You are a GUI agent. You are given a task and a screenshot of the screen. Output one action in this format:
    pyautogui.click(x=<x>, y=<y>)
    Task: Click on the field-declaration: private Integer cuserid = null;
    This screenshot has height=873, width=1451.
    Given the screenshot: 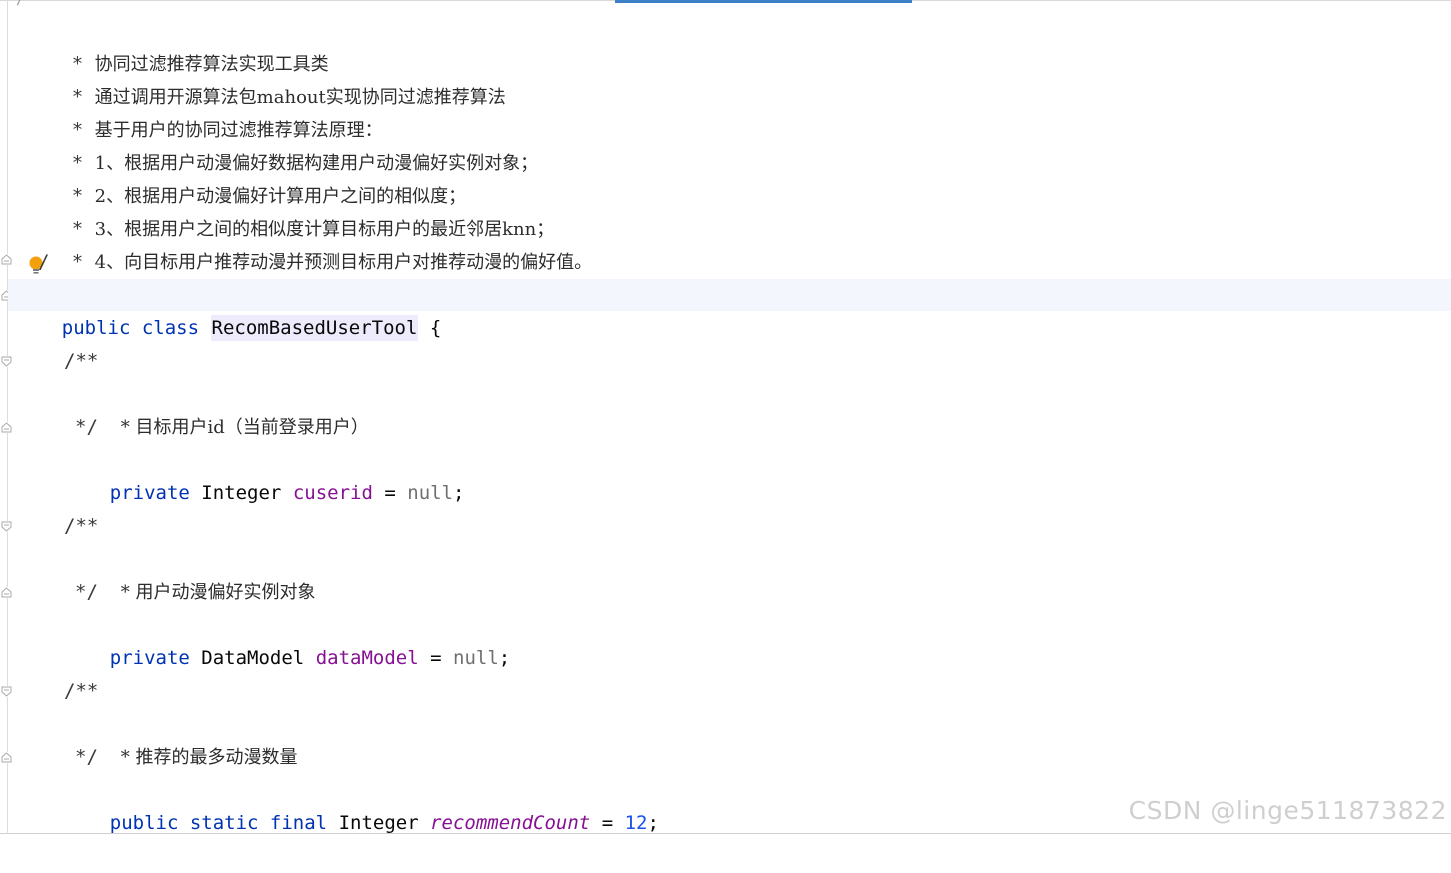 What is the action you would take?
    pyautogui.click(x=264, y=474)
    